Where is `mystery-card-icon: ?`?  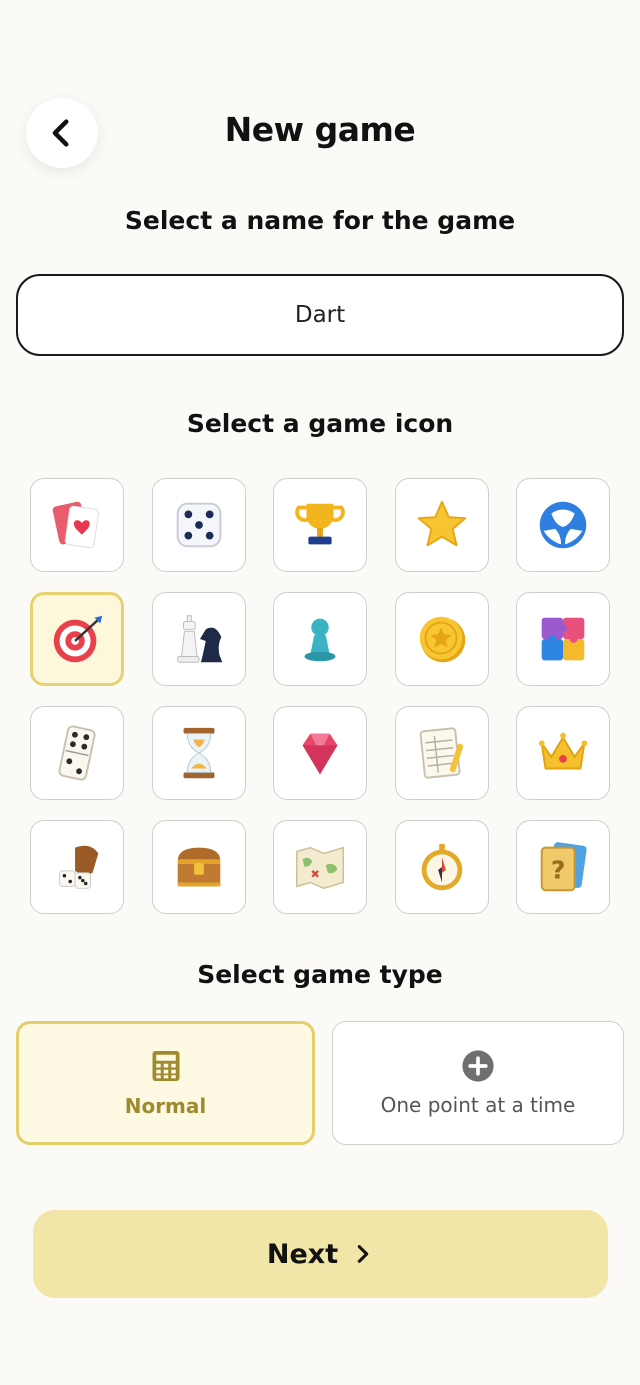 mystery-card-icon: ? is located at coordinates (563, 867).